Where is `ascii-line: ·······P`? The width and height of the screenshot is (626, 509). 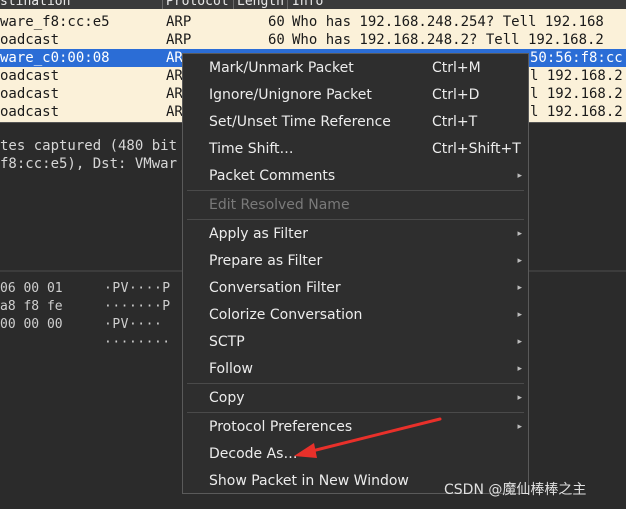
ascii-line: ·······P is located at coordinates (137, 306).